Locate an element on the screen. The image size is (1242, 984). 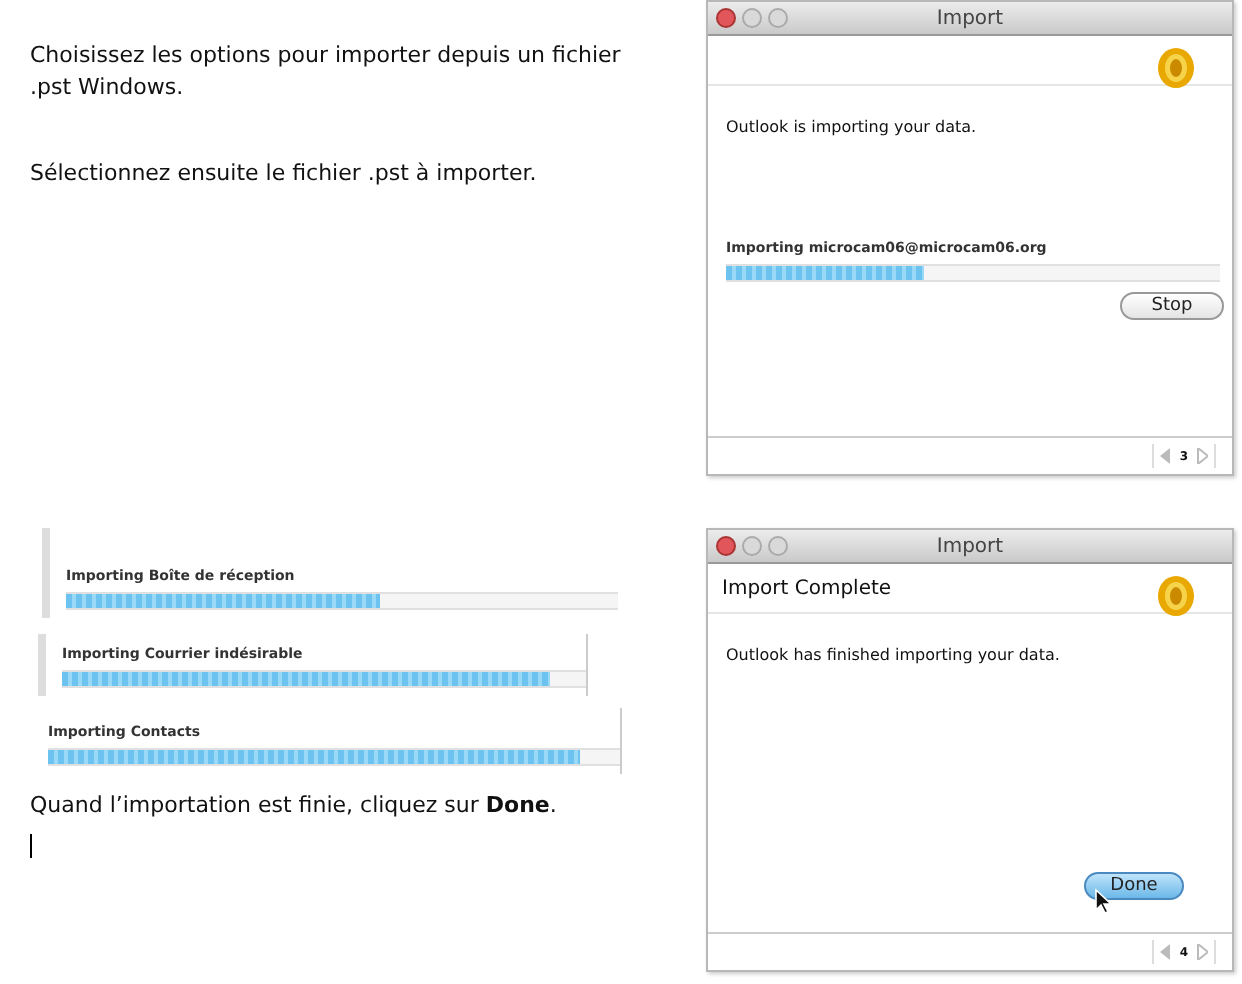
instruction-text: Choisissez les options pour importer depuis un fichier .pst Windows. is located at coordinates (326, 72).